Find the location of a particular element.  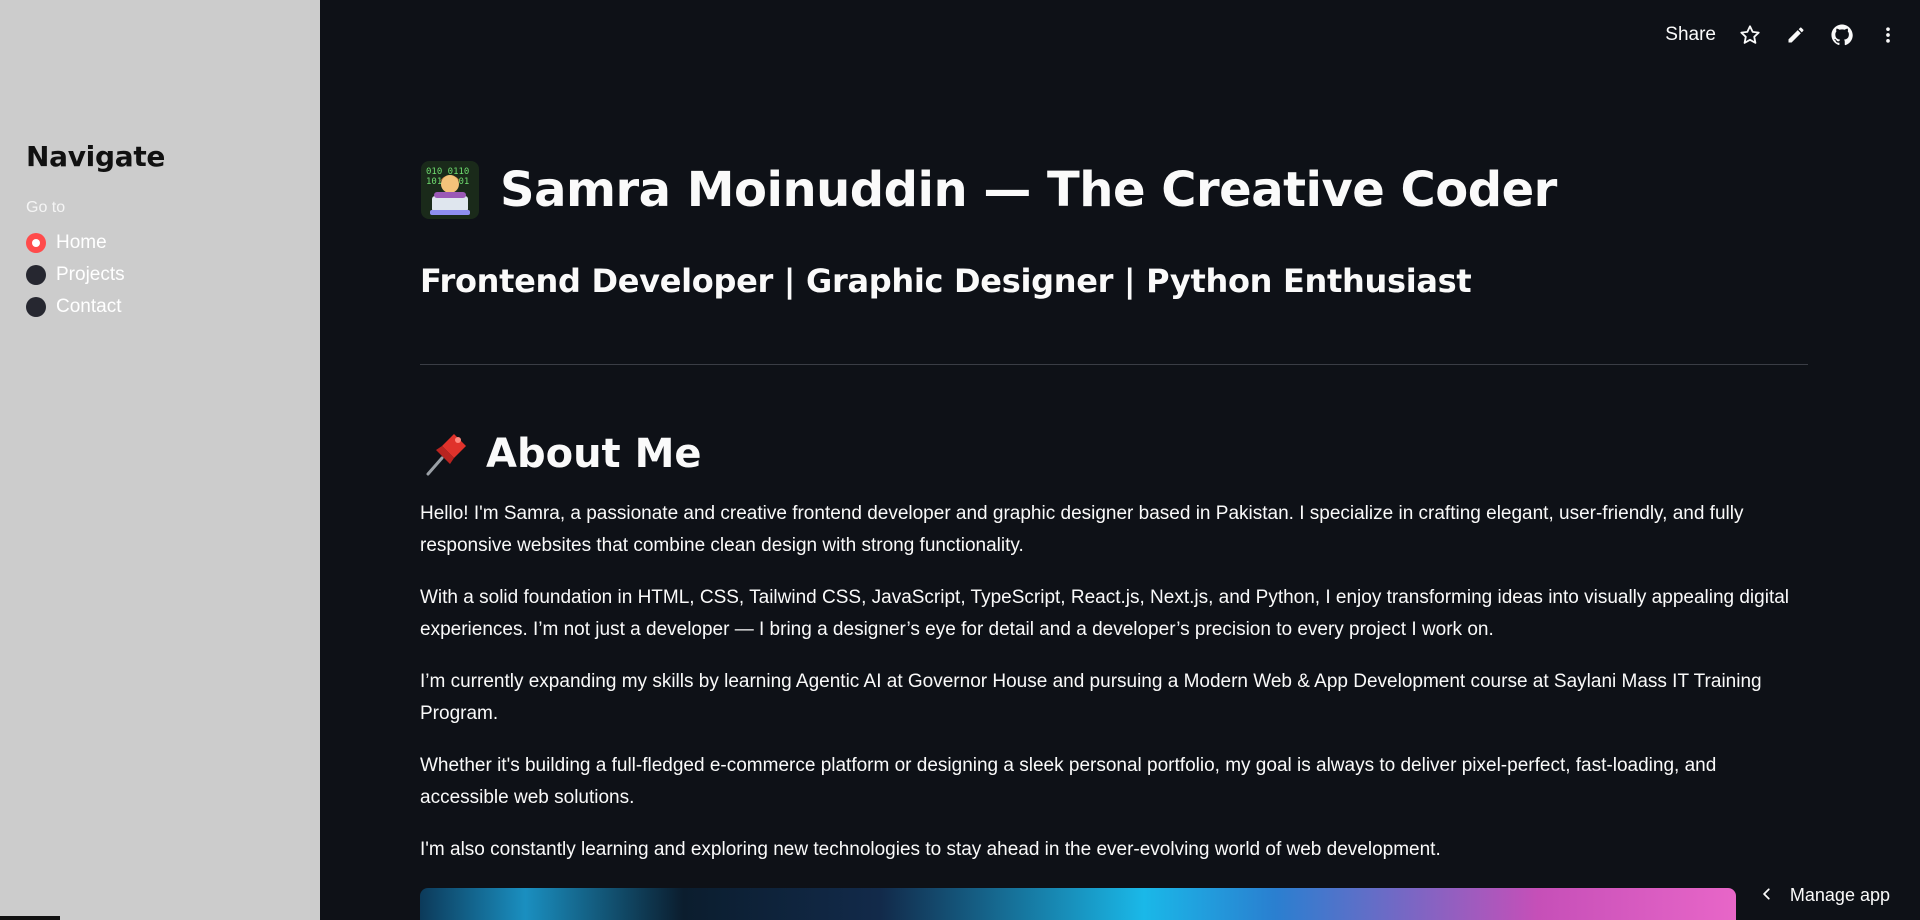

radio-option-contact: Contact is located at coordinates (160, 307).